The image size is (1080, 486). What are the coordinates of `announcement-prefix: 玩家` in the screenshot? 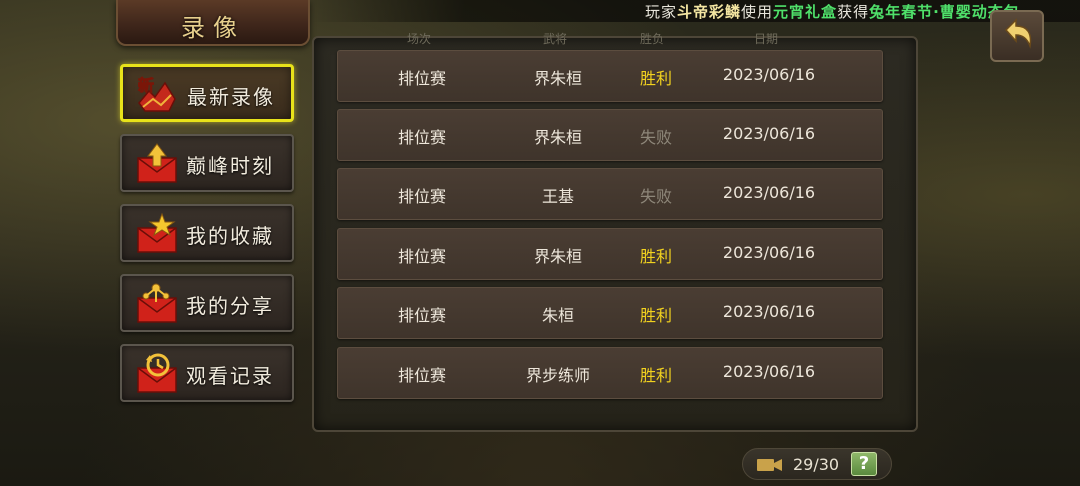 It's located at (661, 12).